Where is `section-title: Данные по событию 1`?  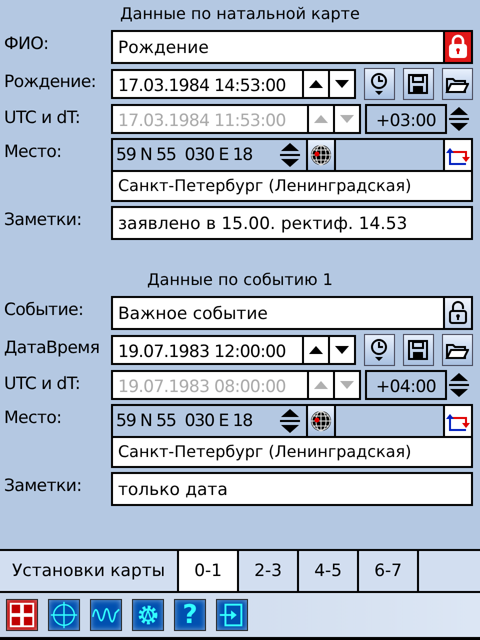
section-title: Данные по событию 1 is located at coordinates (240, 280).